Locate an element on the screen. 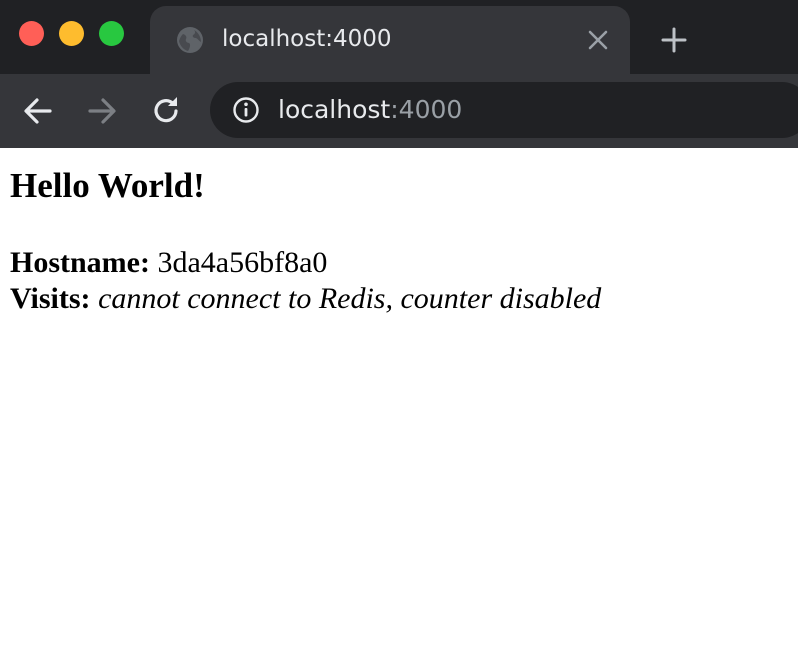 This screenshot has height=672, width=798. url-port: :4000 is located at coordinates (426, 109).